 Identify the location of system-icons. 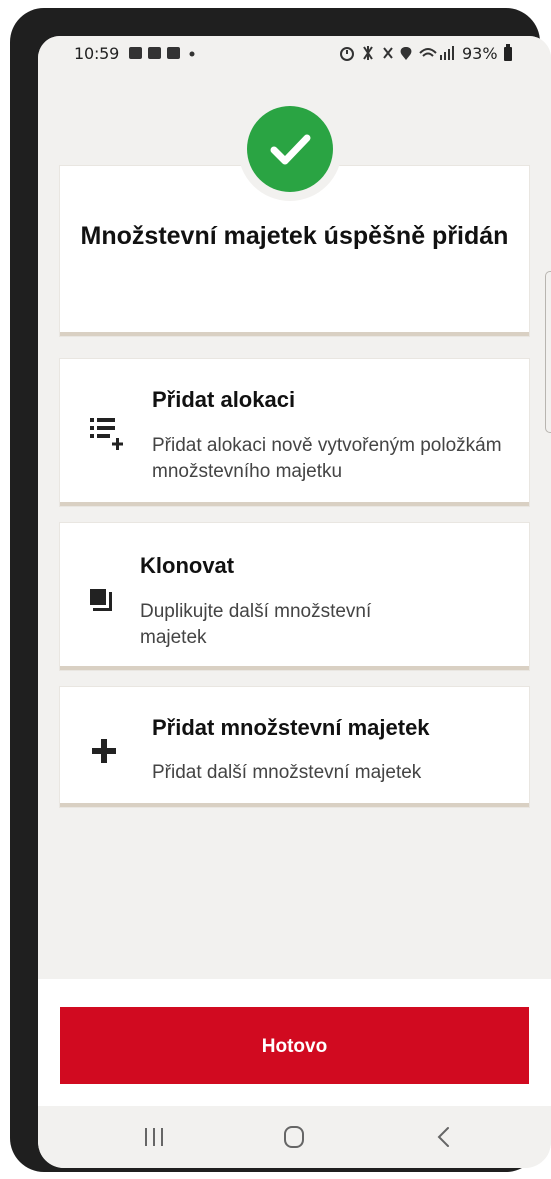
(400, 55).